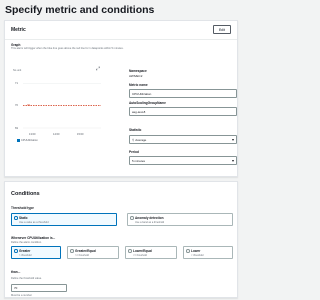  What do you see at coordinates (183, 111) in the screenshot?
I see `asg-input: asg-test-8` at bounding box center [183, 111].